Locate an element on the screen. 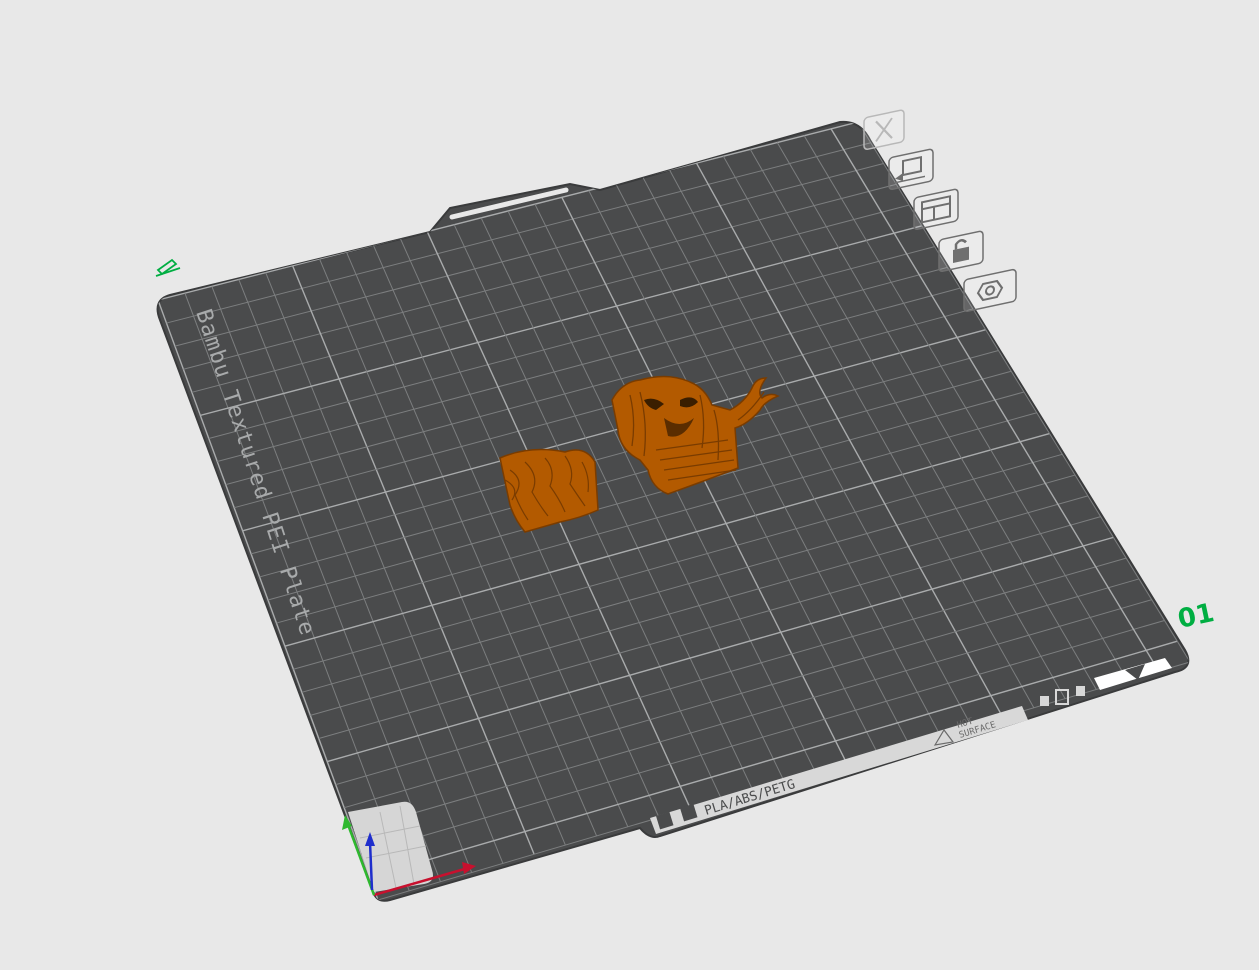 Image resolution: width=1259 pixels, height=970 pixels. edit-plate-name-icon is located at coordinates (168, 267).